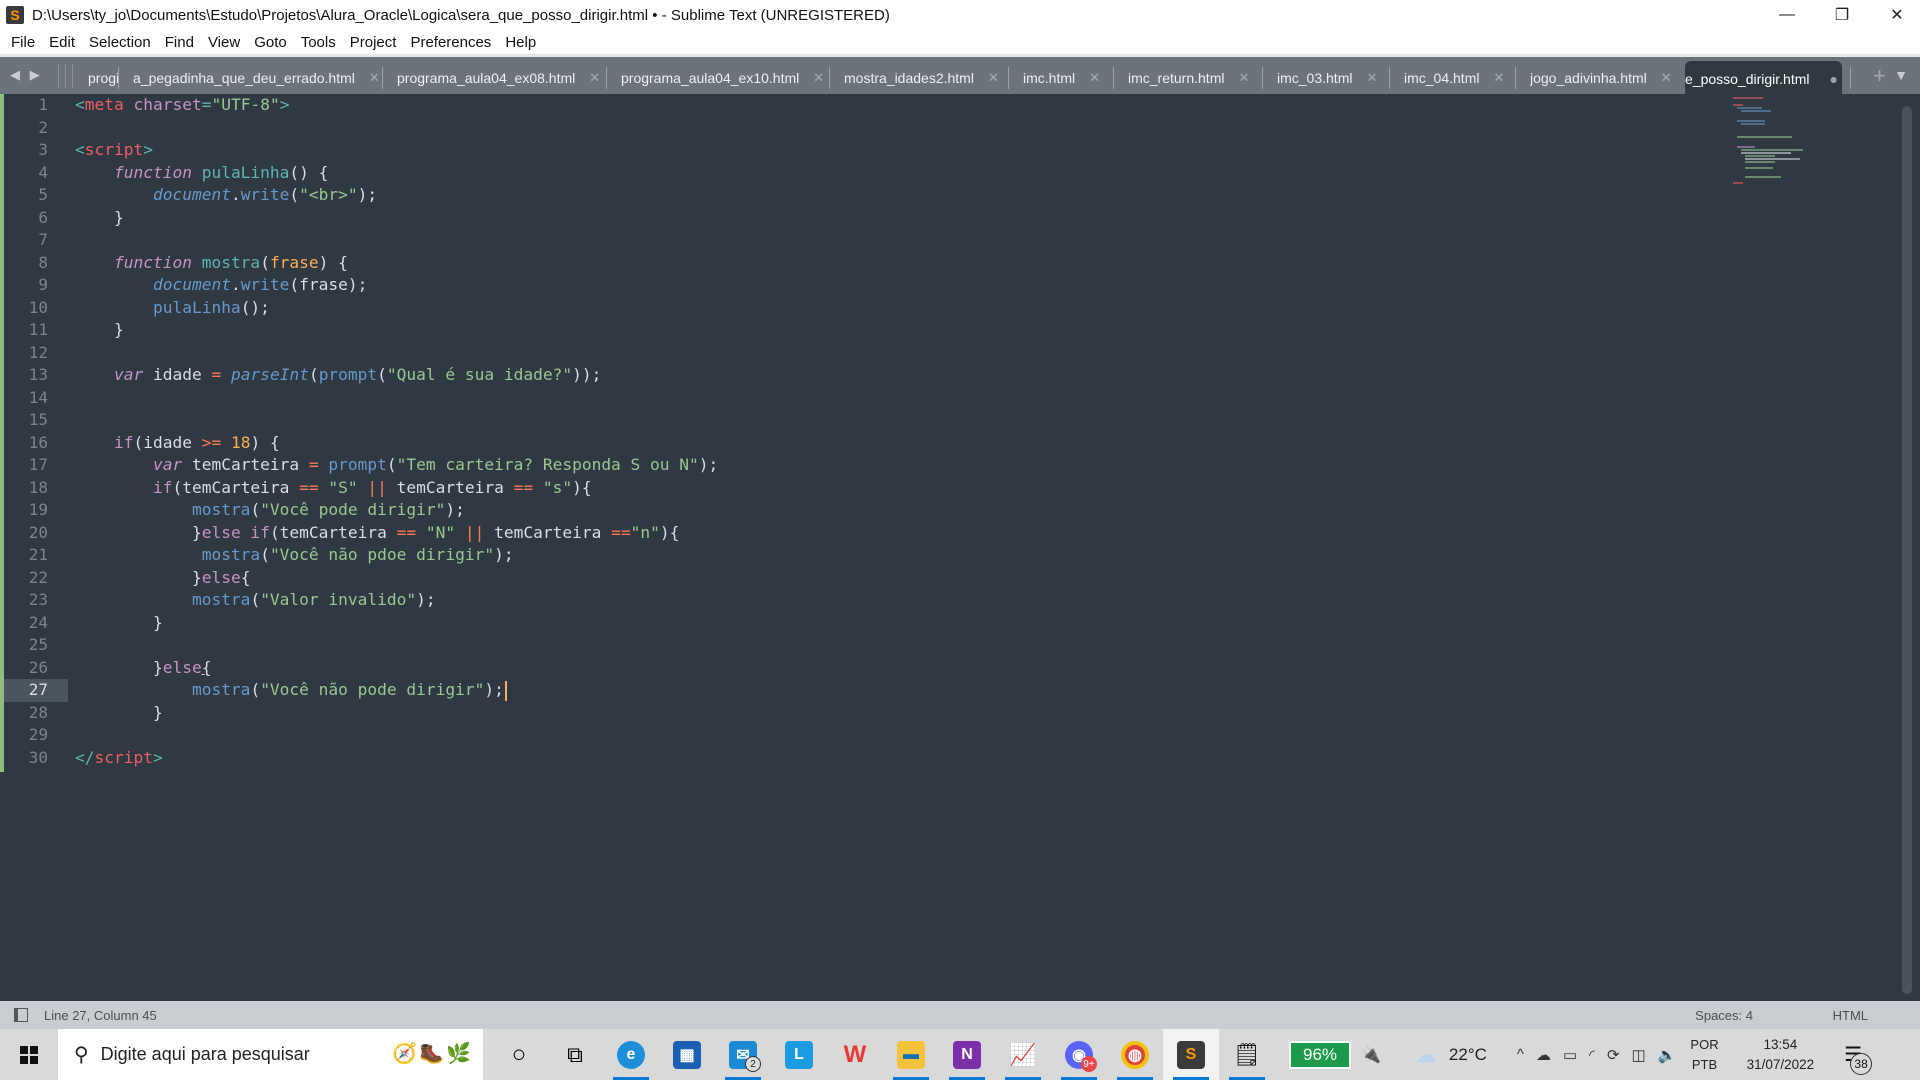 The height and width of the screenshot is (1080, 1920). What do you see at coordinates (104, 104) in the screenshot?
I see `token: meta` at bounding box center [104, 104].